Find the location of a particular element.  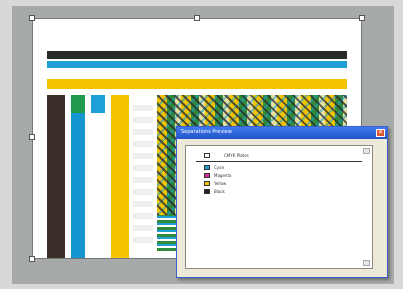

magenta-swatch-icon is located at coordinates (207, 175).